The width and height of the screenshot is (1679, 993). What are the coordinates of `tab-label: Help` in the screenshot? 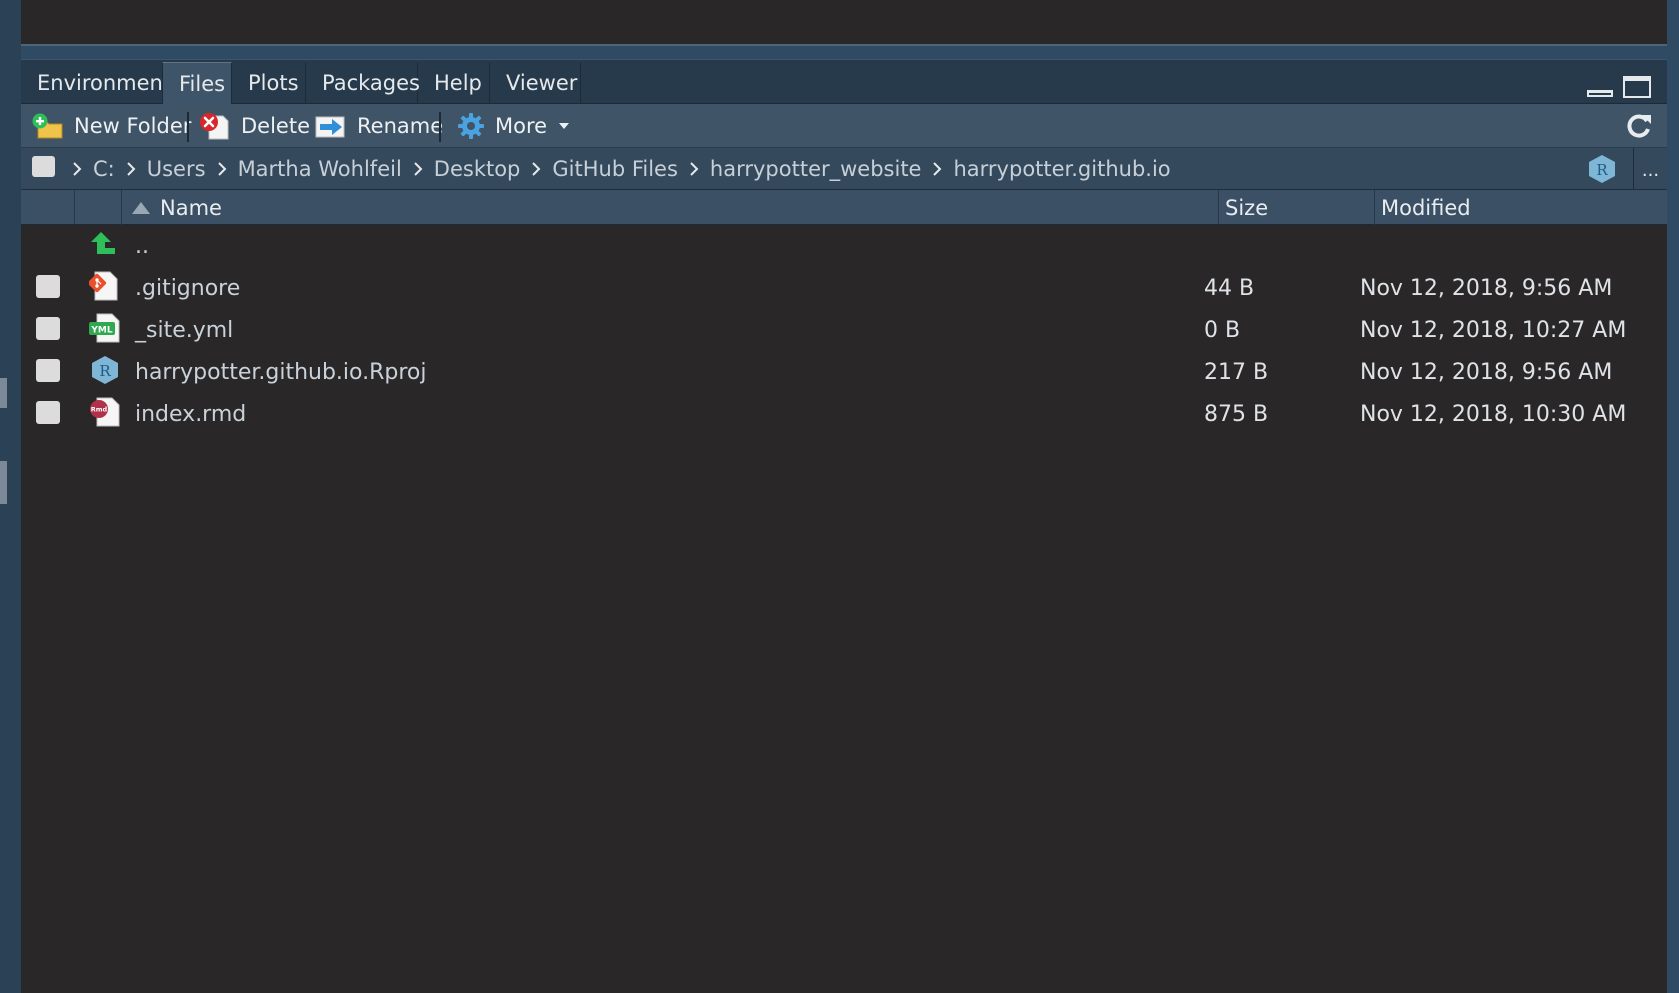 It's located at (458, 83).